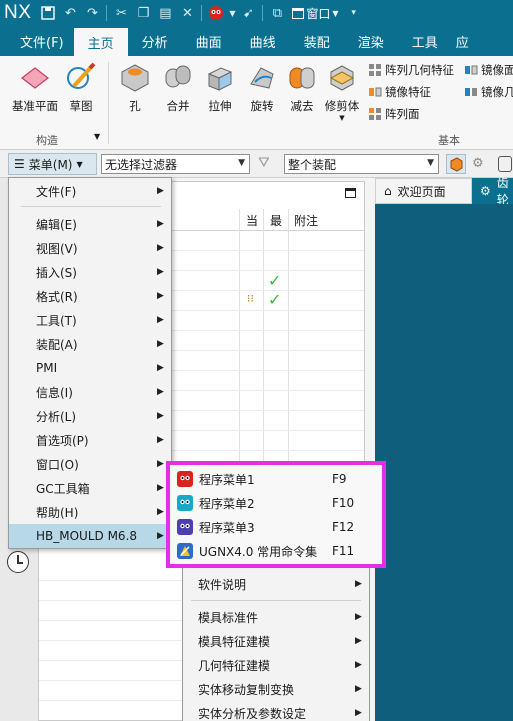 The height and width of the screenshot is (721, 513). What do you see at coordinates (178, 87) in the screenshot?
I see `unite-button: 合并` at bounding box center [178, 87].